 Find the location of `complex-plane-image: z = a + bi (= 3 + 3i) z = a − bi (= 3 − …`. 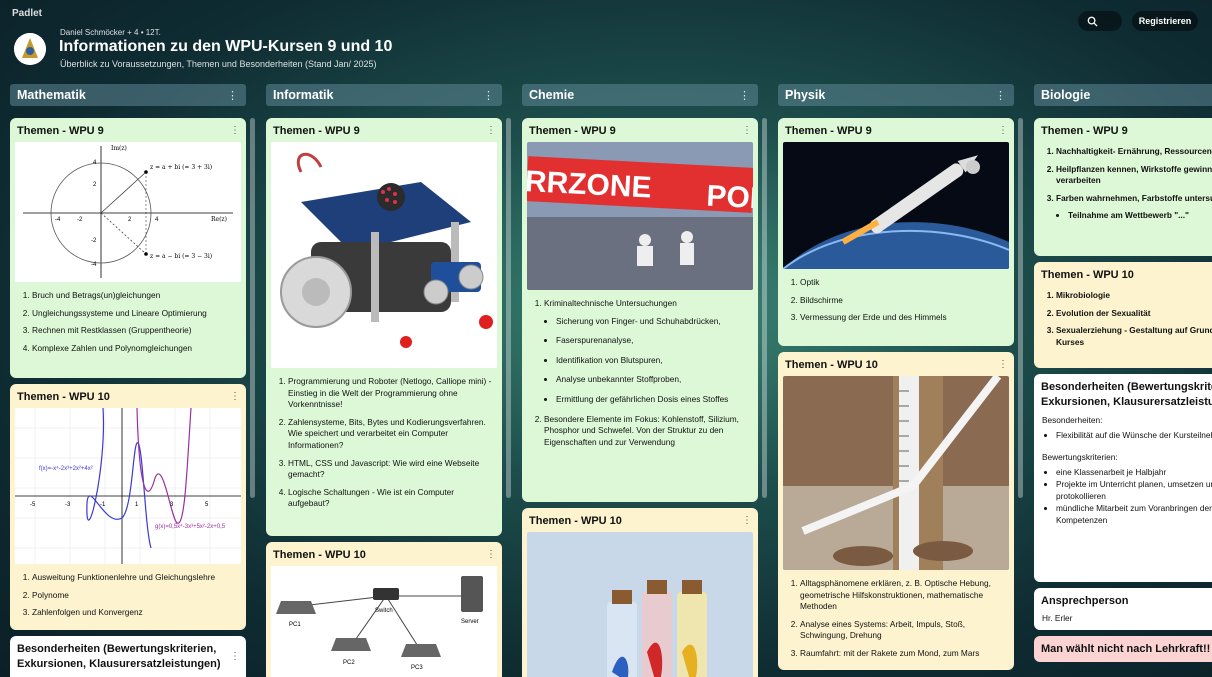

complex-plane-image: z = a + bi (= 3 + 3i) z = a − bi (= 3 − … is located at coordinates (128, 212).